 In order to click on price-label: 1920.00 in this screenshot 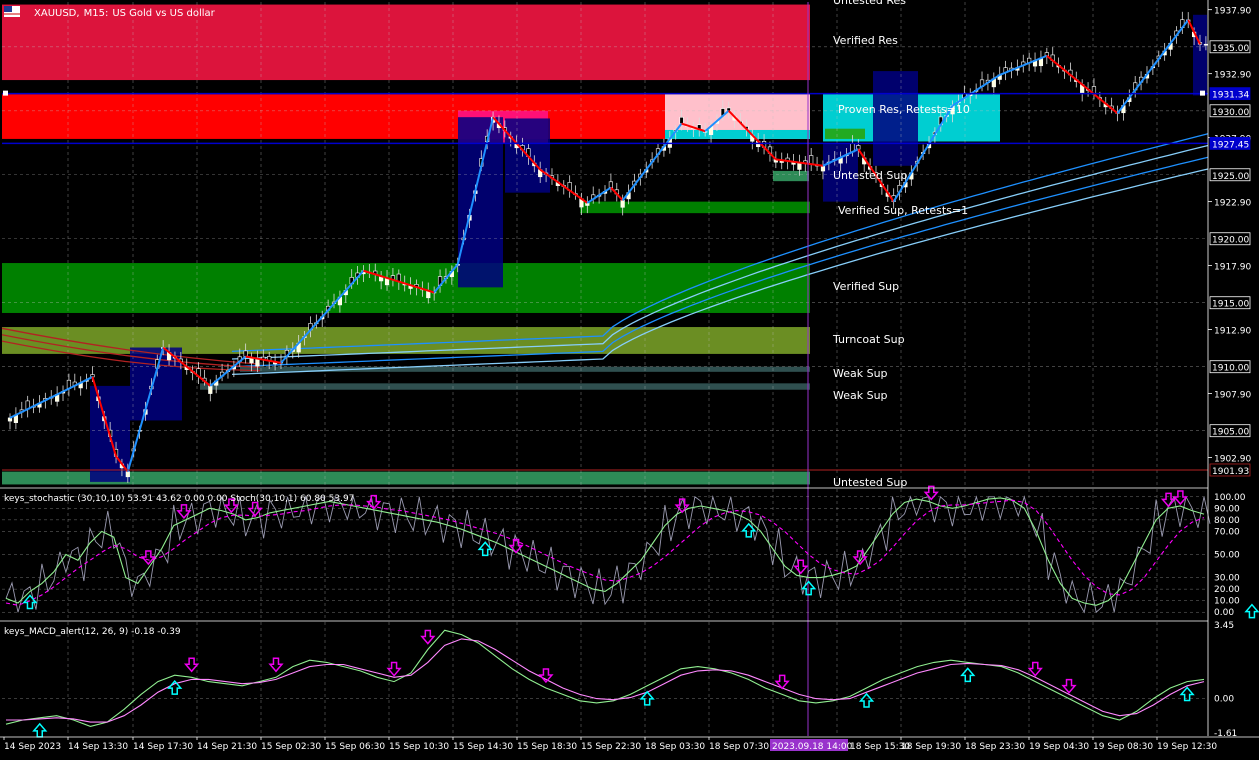, I will do `click(1230, 241)`.